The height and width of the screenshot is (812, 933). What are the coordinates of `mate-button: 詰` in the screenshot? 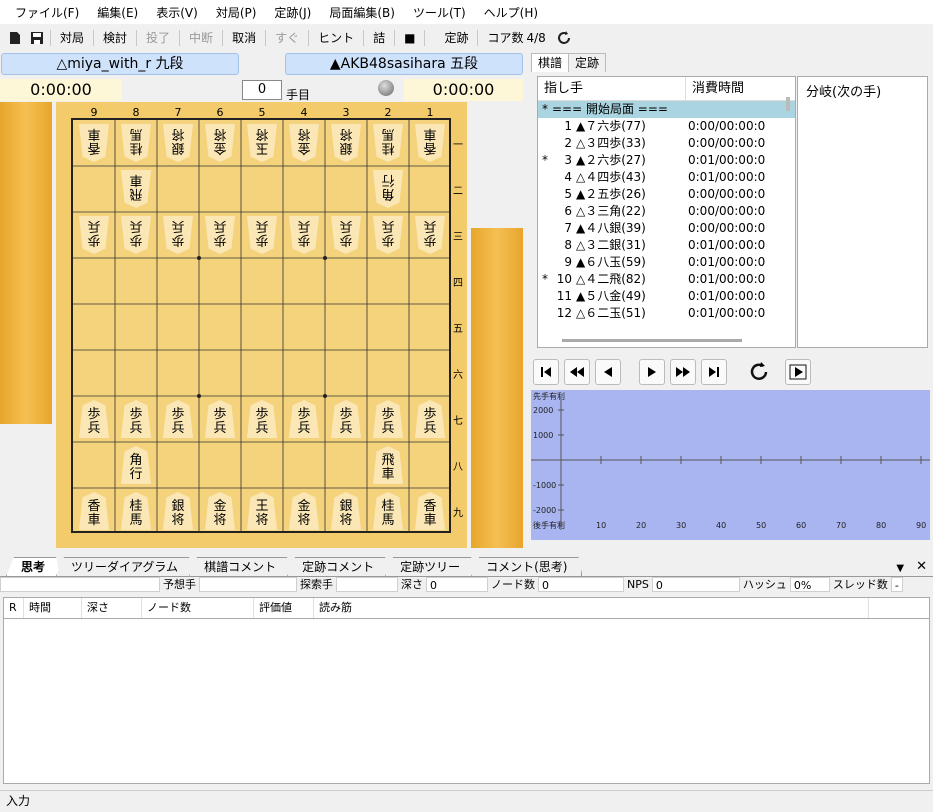 It's located at (379, 37).